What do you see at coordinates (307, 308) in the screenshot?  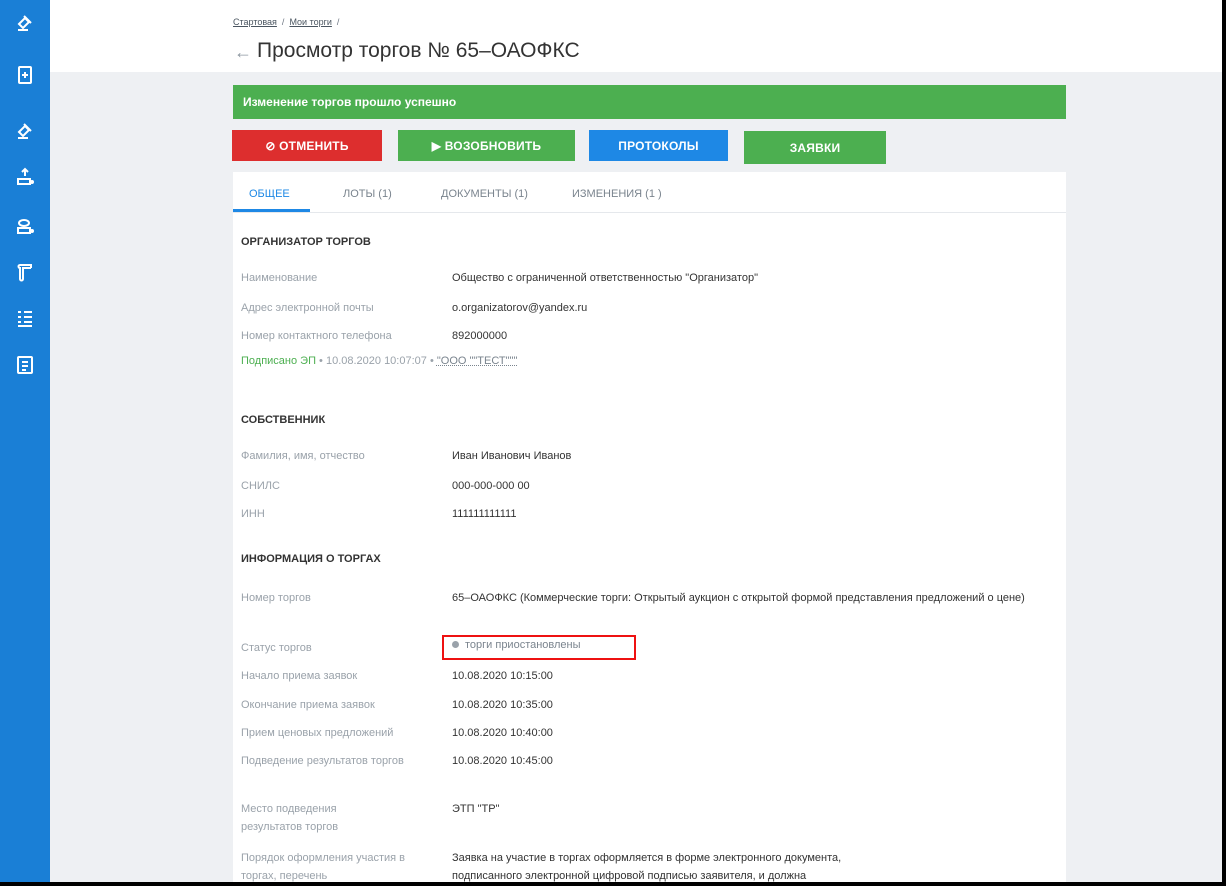 I see `organizer-email-label: Адрес электронной почты` at bounding box center [307, 308].